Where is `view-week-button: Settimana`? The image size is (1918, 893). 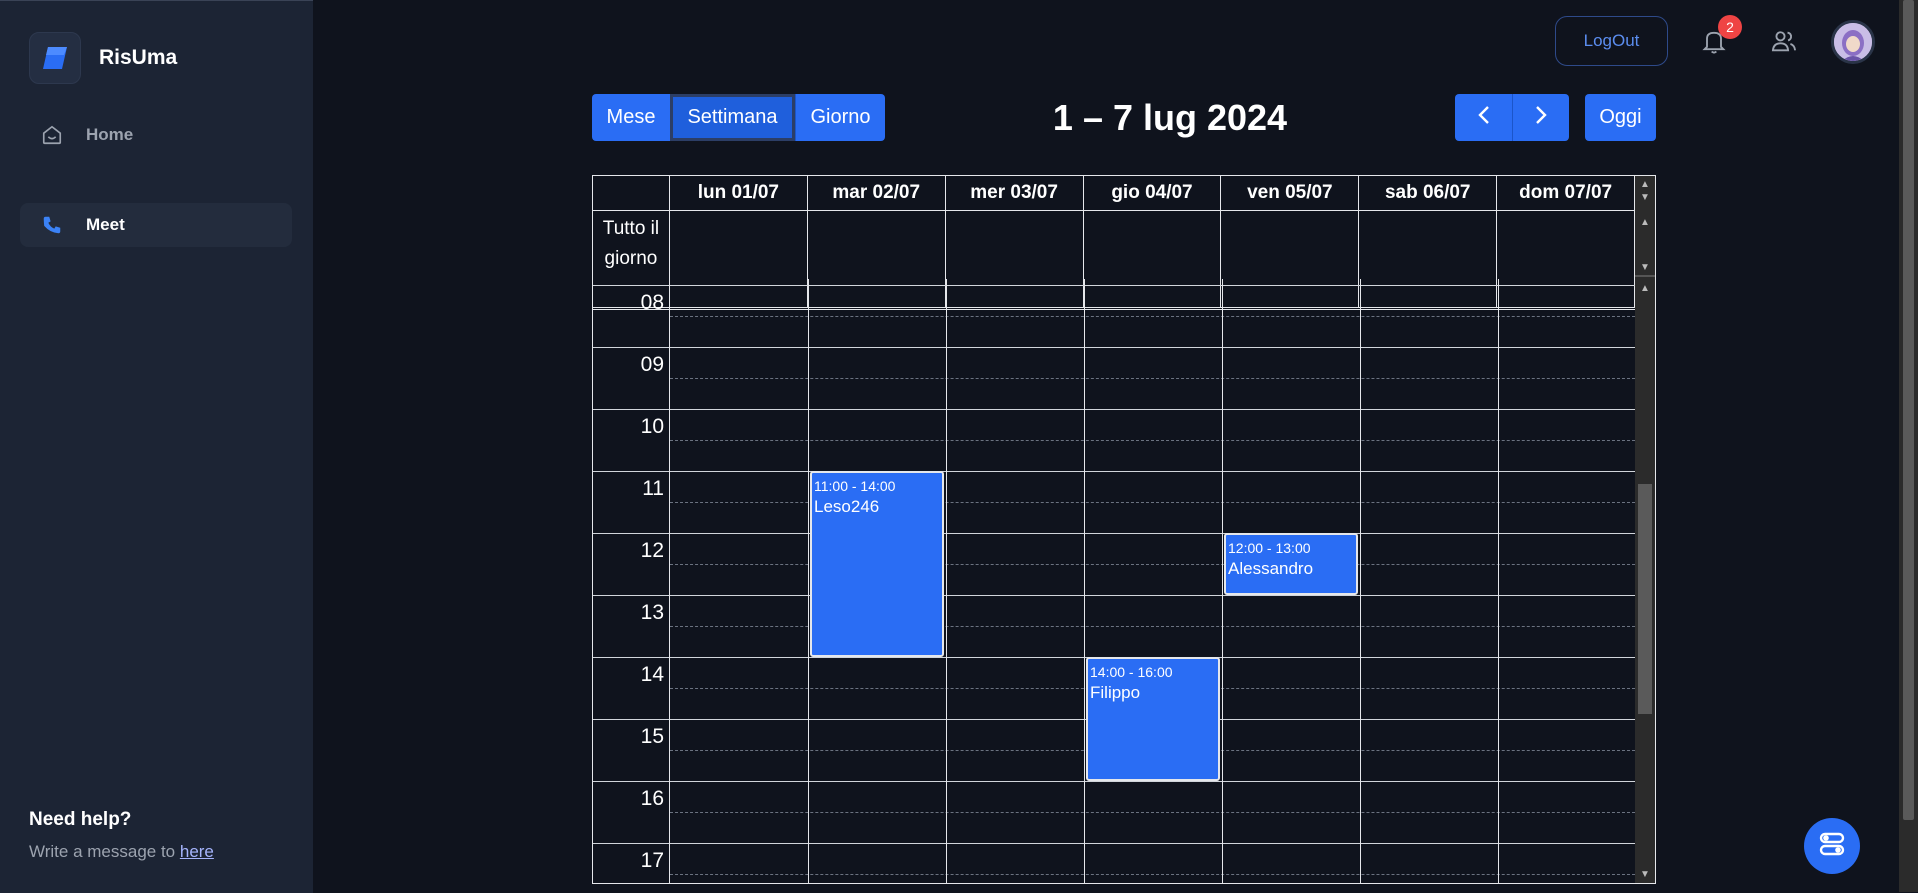 view-week-button: Settimana is located at coordinates (732, 117).